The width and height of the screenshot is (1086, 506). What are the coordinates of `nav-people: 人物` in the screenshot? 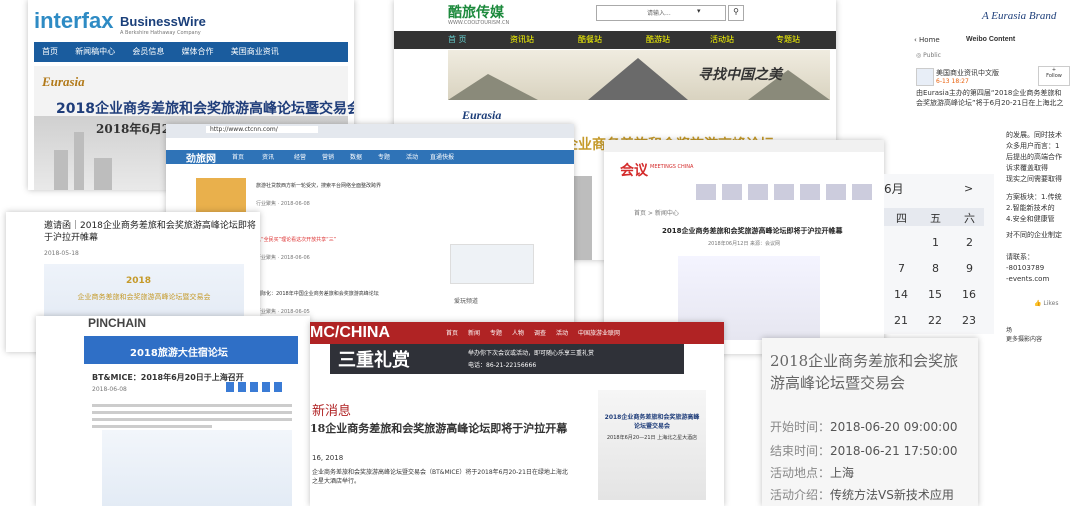 It's located at (518, 332).